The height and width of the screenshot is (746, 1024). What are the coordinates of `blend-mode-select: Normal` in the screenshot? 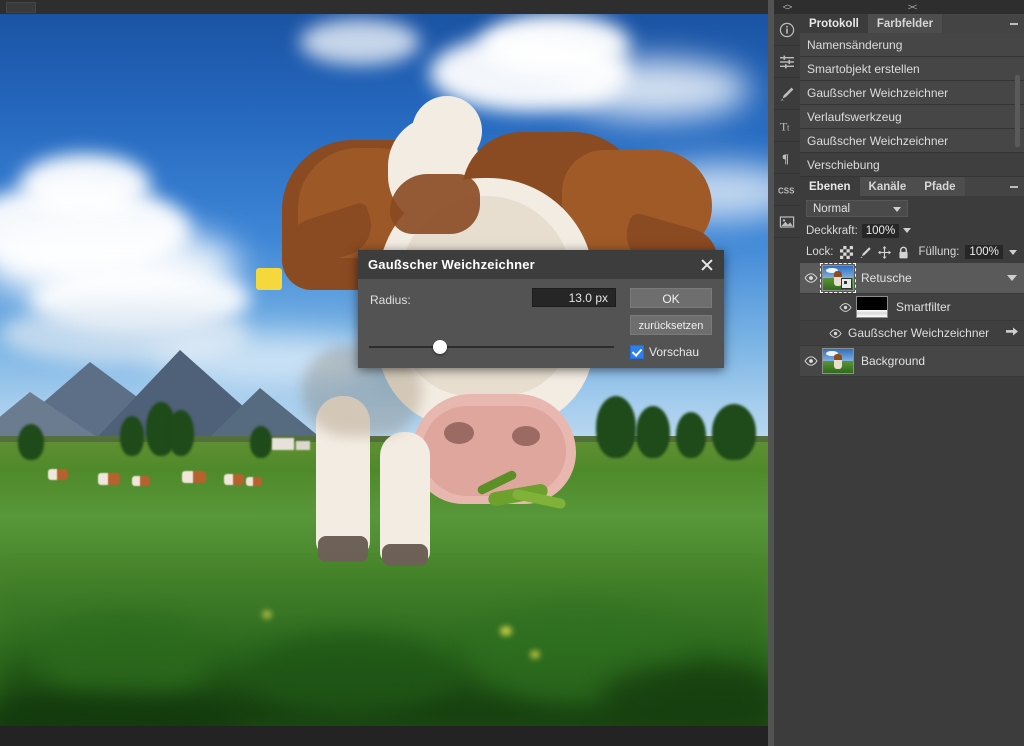 It's located at (857, 208).